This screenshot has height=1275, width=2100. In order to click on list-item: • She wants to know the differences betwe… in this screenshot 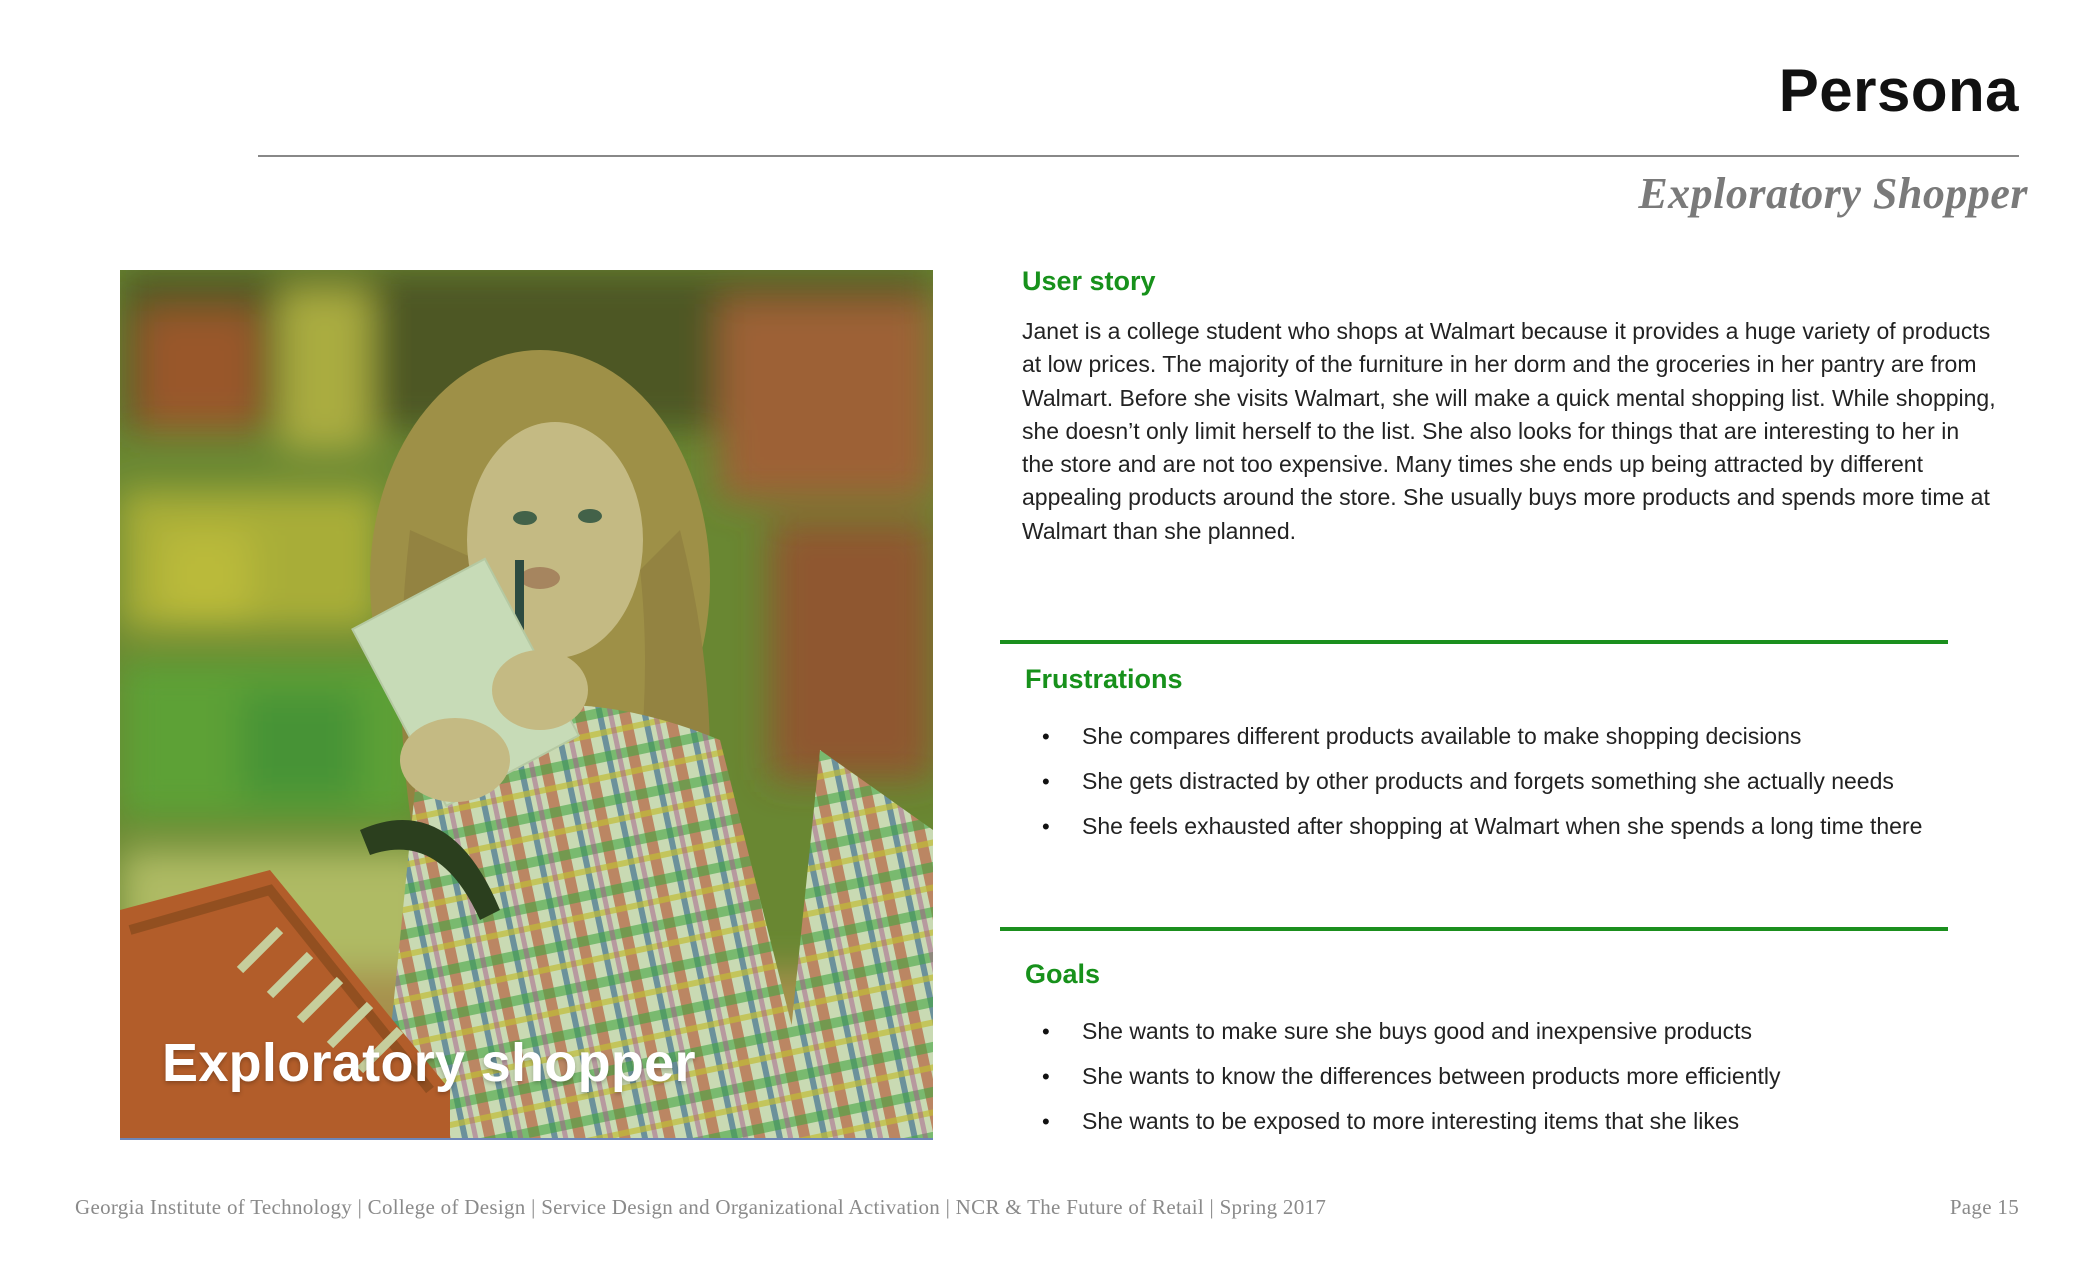, I will do `click(1545, 1076)`.